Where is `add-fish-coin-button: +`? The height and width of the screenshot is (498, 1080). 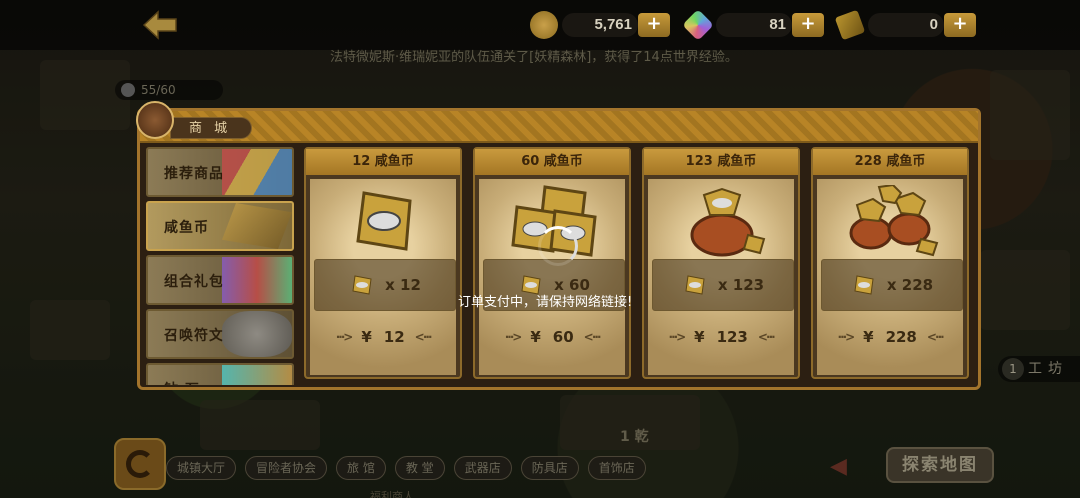 add-fish-coin-button: + is located at coordinates (960, 25).